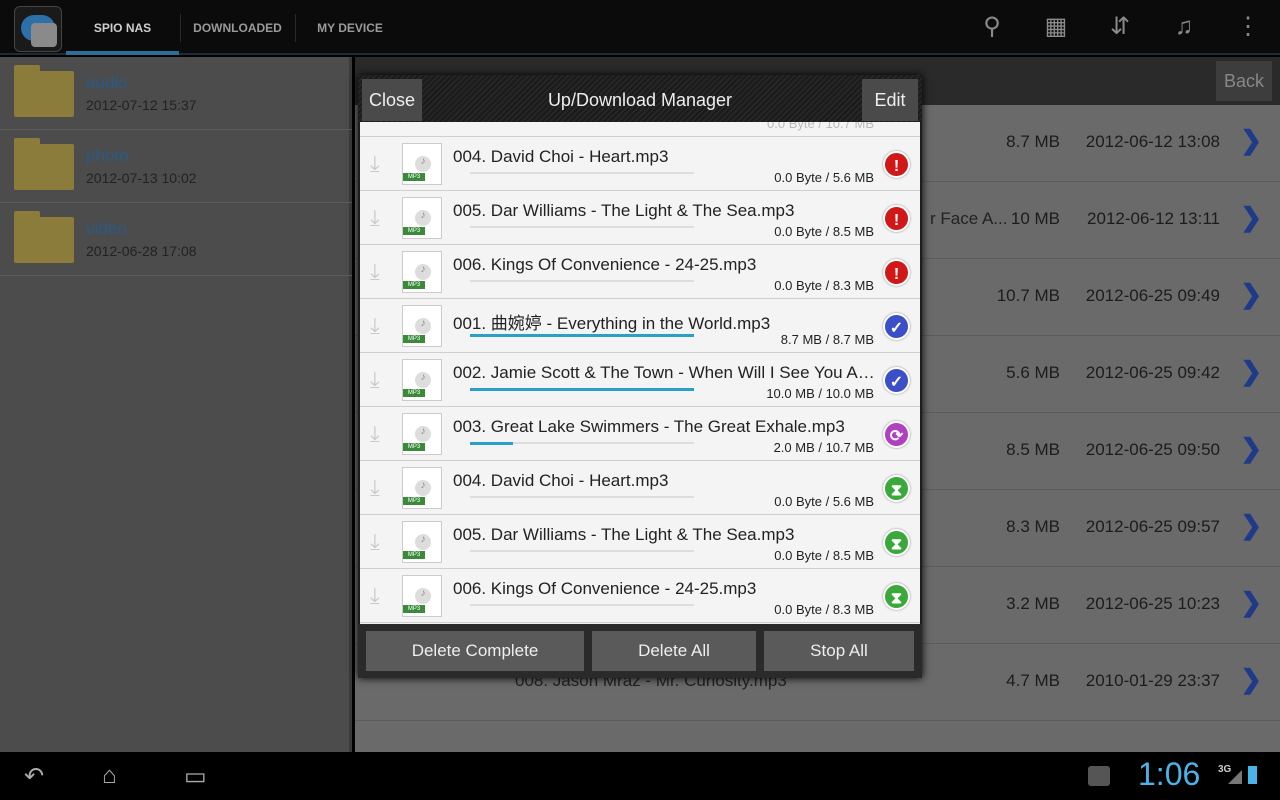 This screenshot has width=1280, height=800. I want to click on layout-icon: ▦, so click(1056, 27).